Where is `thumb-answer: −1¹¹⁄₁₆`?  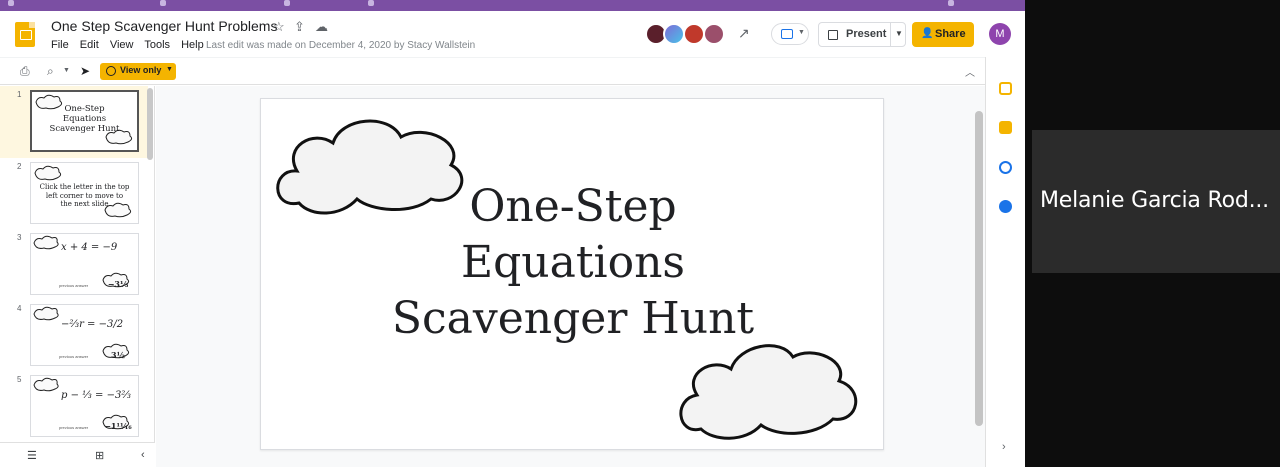
thumb-answer: −1¹¹⁄₁₆ is located at coordinates (118, 426).